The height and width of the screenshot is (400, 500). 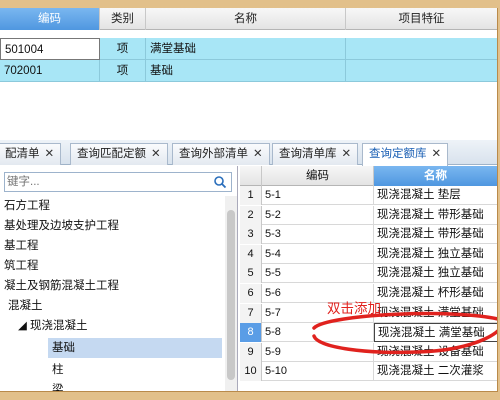 I want to click on quota-table-header: 编码 名称, so click(x=368, y=176).